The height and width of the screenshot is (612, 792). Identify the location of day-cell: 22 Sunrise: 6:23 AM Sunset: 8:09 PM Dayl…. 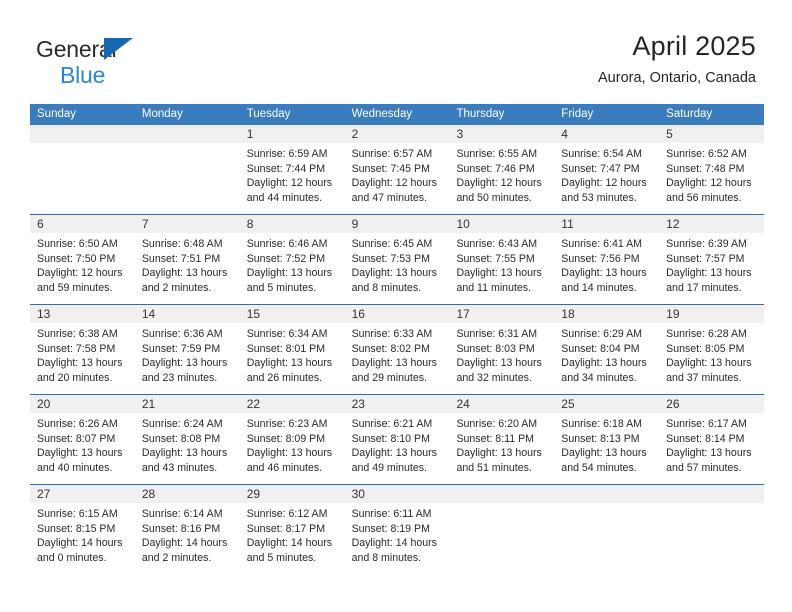
(292, 439).